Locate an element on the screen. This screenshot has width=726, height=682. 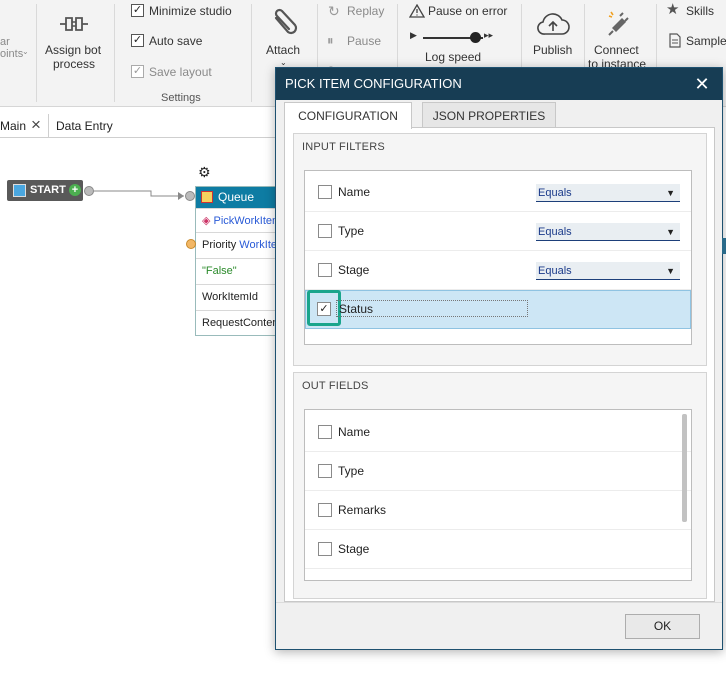
footer-divider is located at coordinates (499, 602).